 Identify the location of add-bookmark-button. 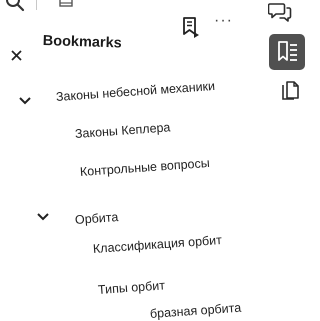
(192, 28).